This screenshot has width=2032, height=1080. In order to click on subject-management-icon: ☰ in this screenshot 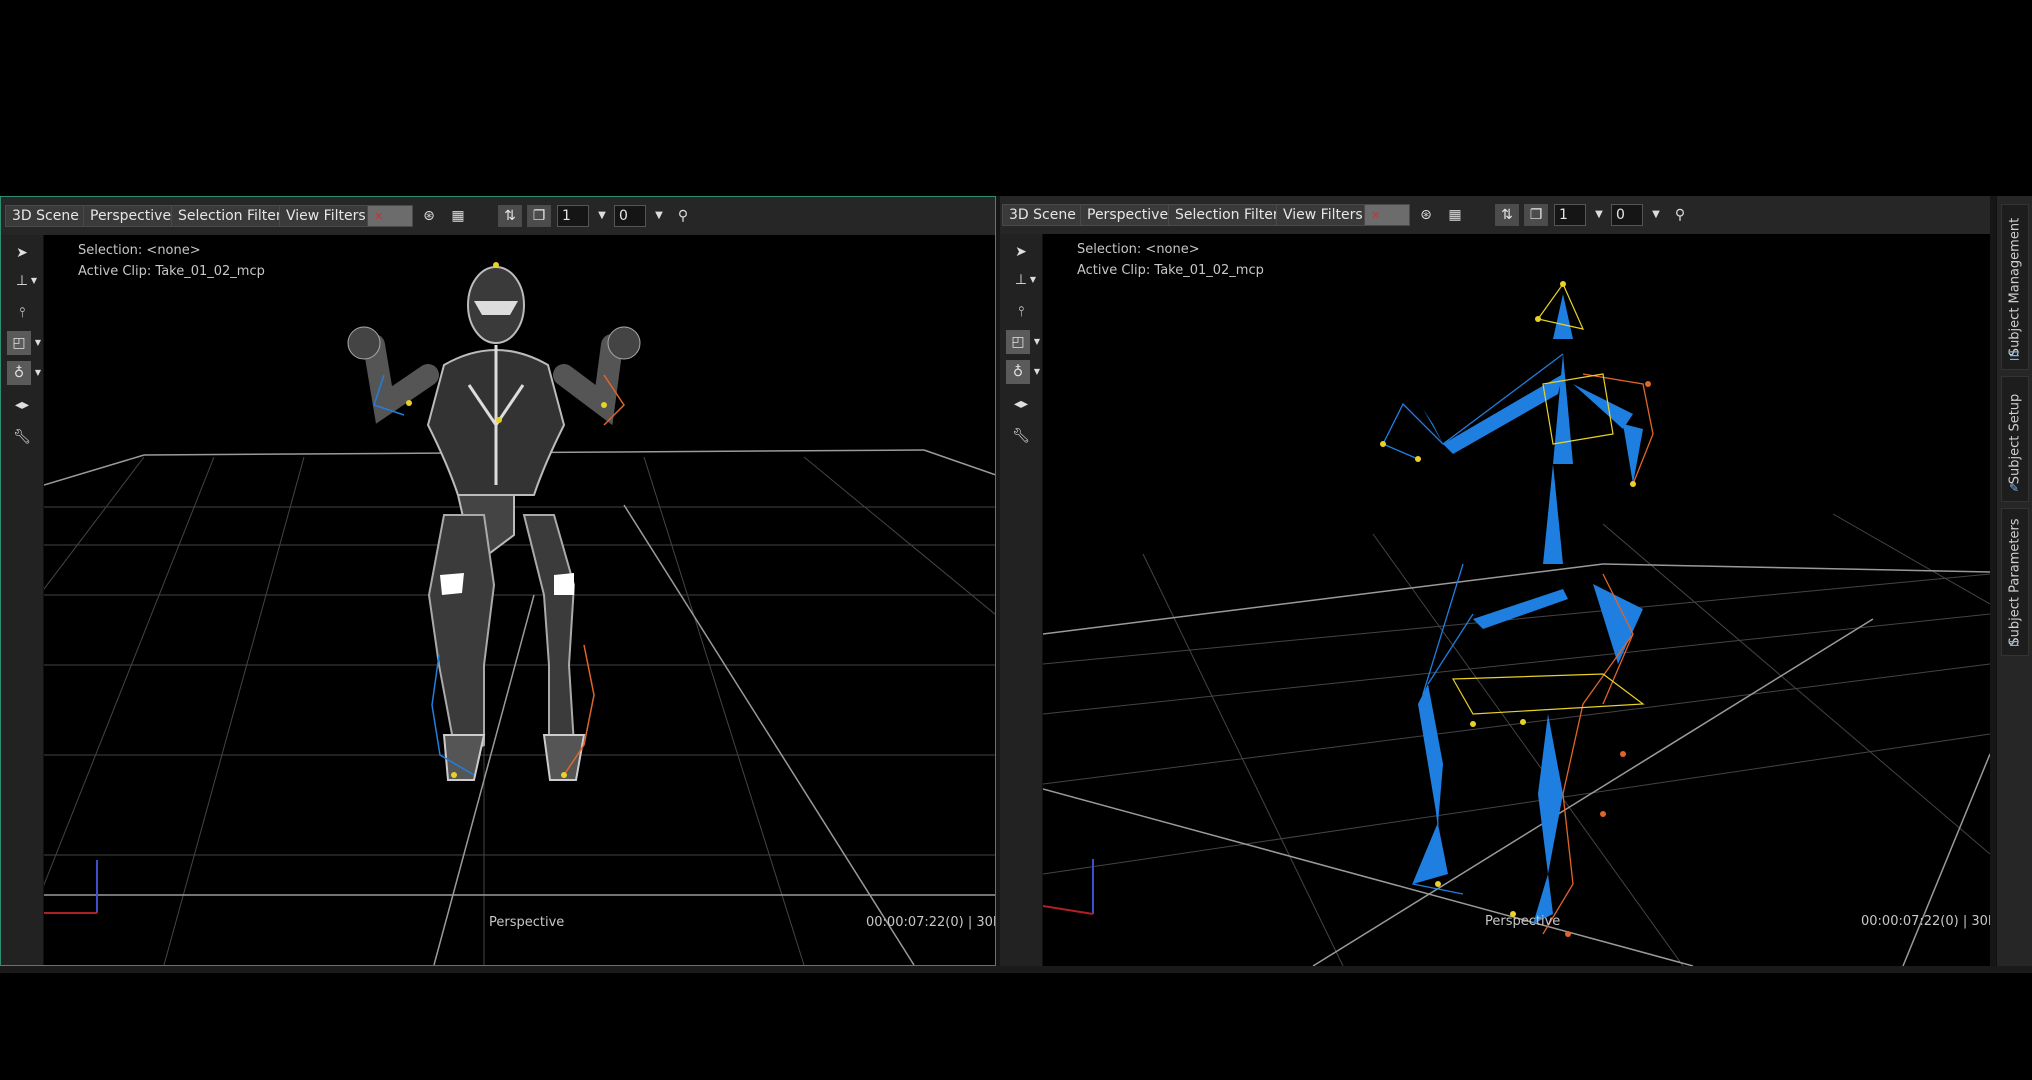, I will do `click(2014, 356)`.